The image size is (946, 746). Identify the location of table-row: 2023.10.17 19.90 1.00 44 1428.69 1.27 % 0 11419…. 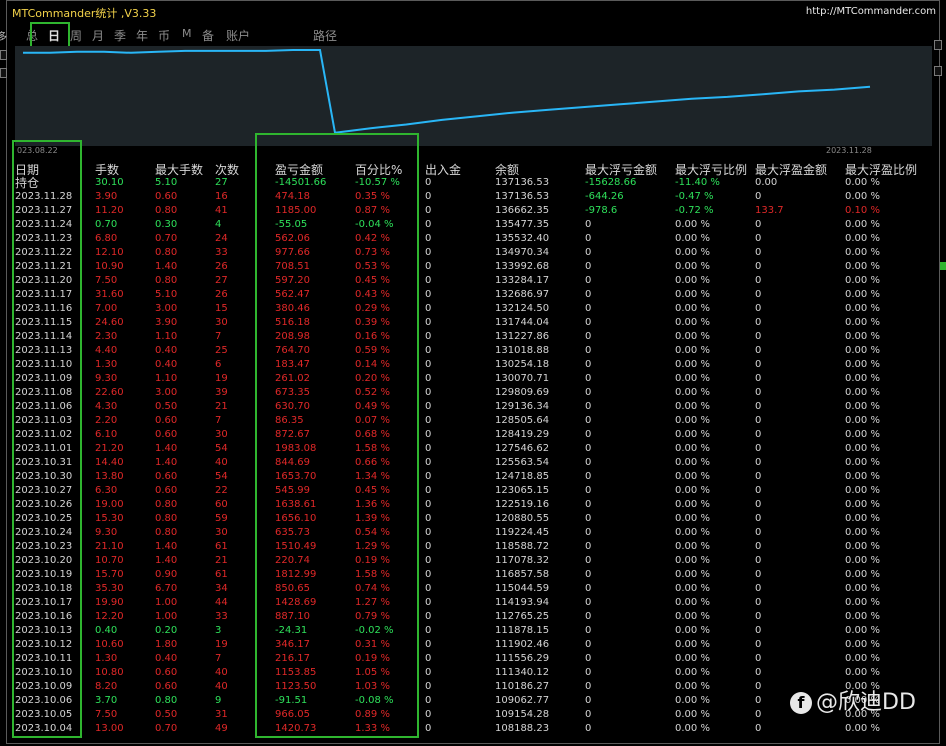
(473, 603).